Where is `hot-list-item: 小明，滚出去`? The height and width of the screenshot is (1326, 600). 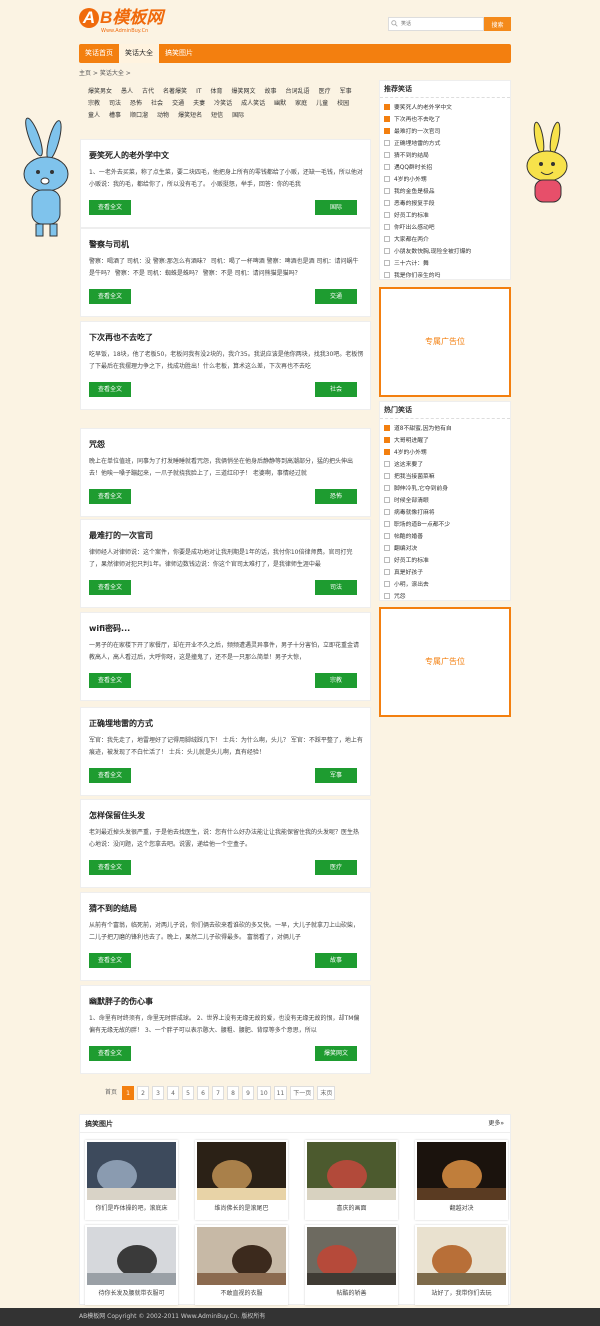 hot-list-item: 小明，滚出去 is located at coordinates (445, 585).